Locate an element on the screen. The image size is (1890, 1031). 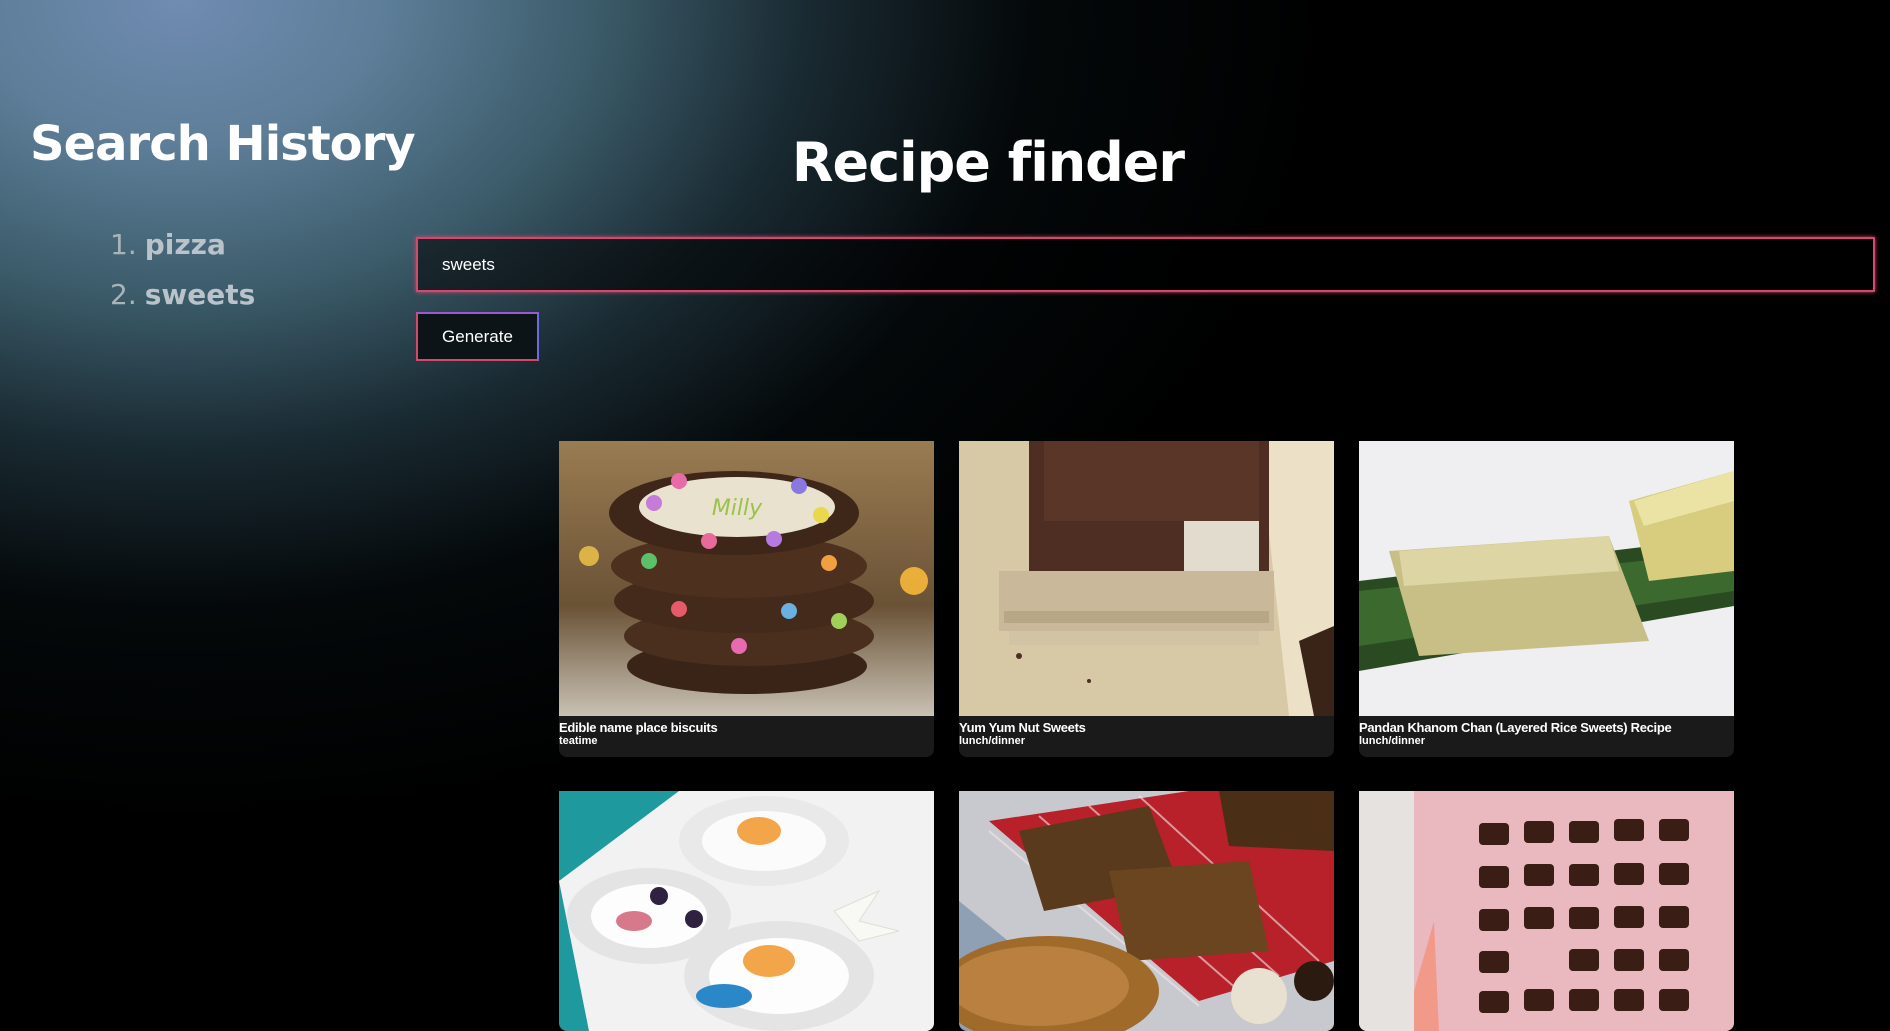
search-history-title: Search History is located at coordinates (223, 144).